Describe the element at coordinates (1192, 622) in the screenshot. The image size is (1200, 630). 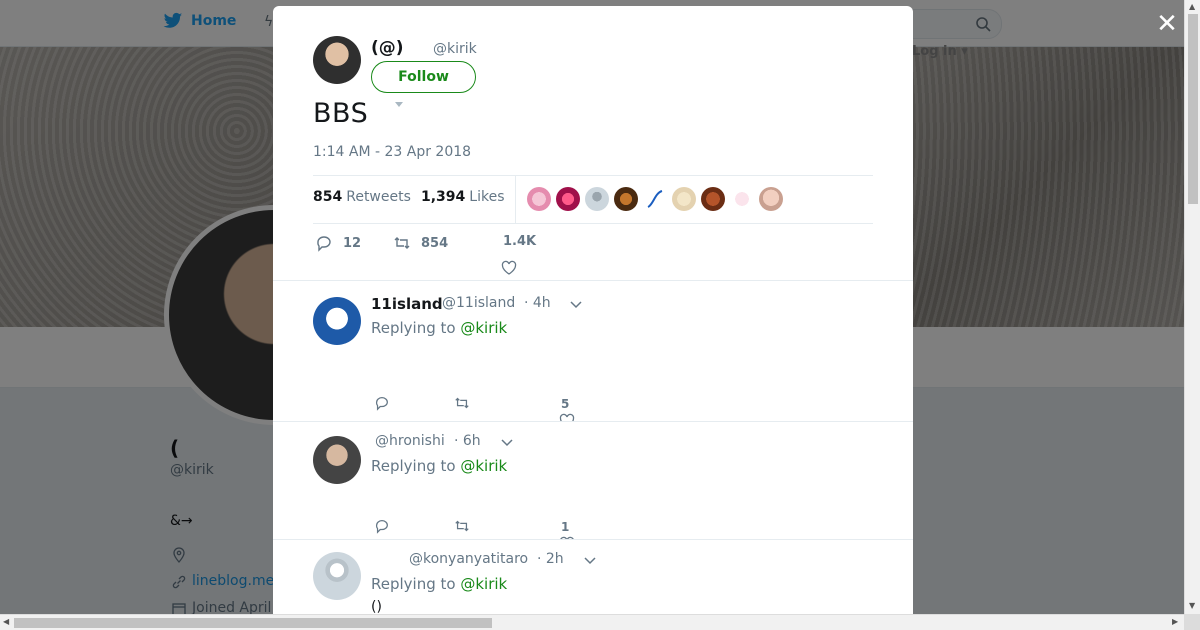
I see `scrollbar-corner` at that location.